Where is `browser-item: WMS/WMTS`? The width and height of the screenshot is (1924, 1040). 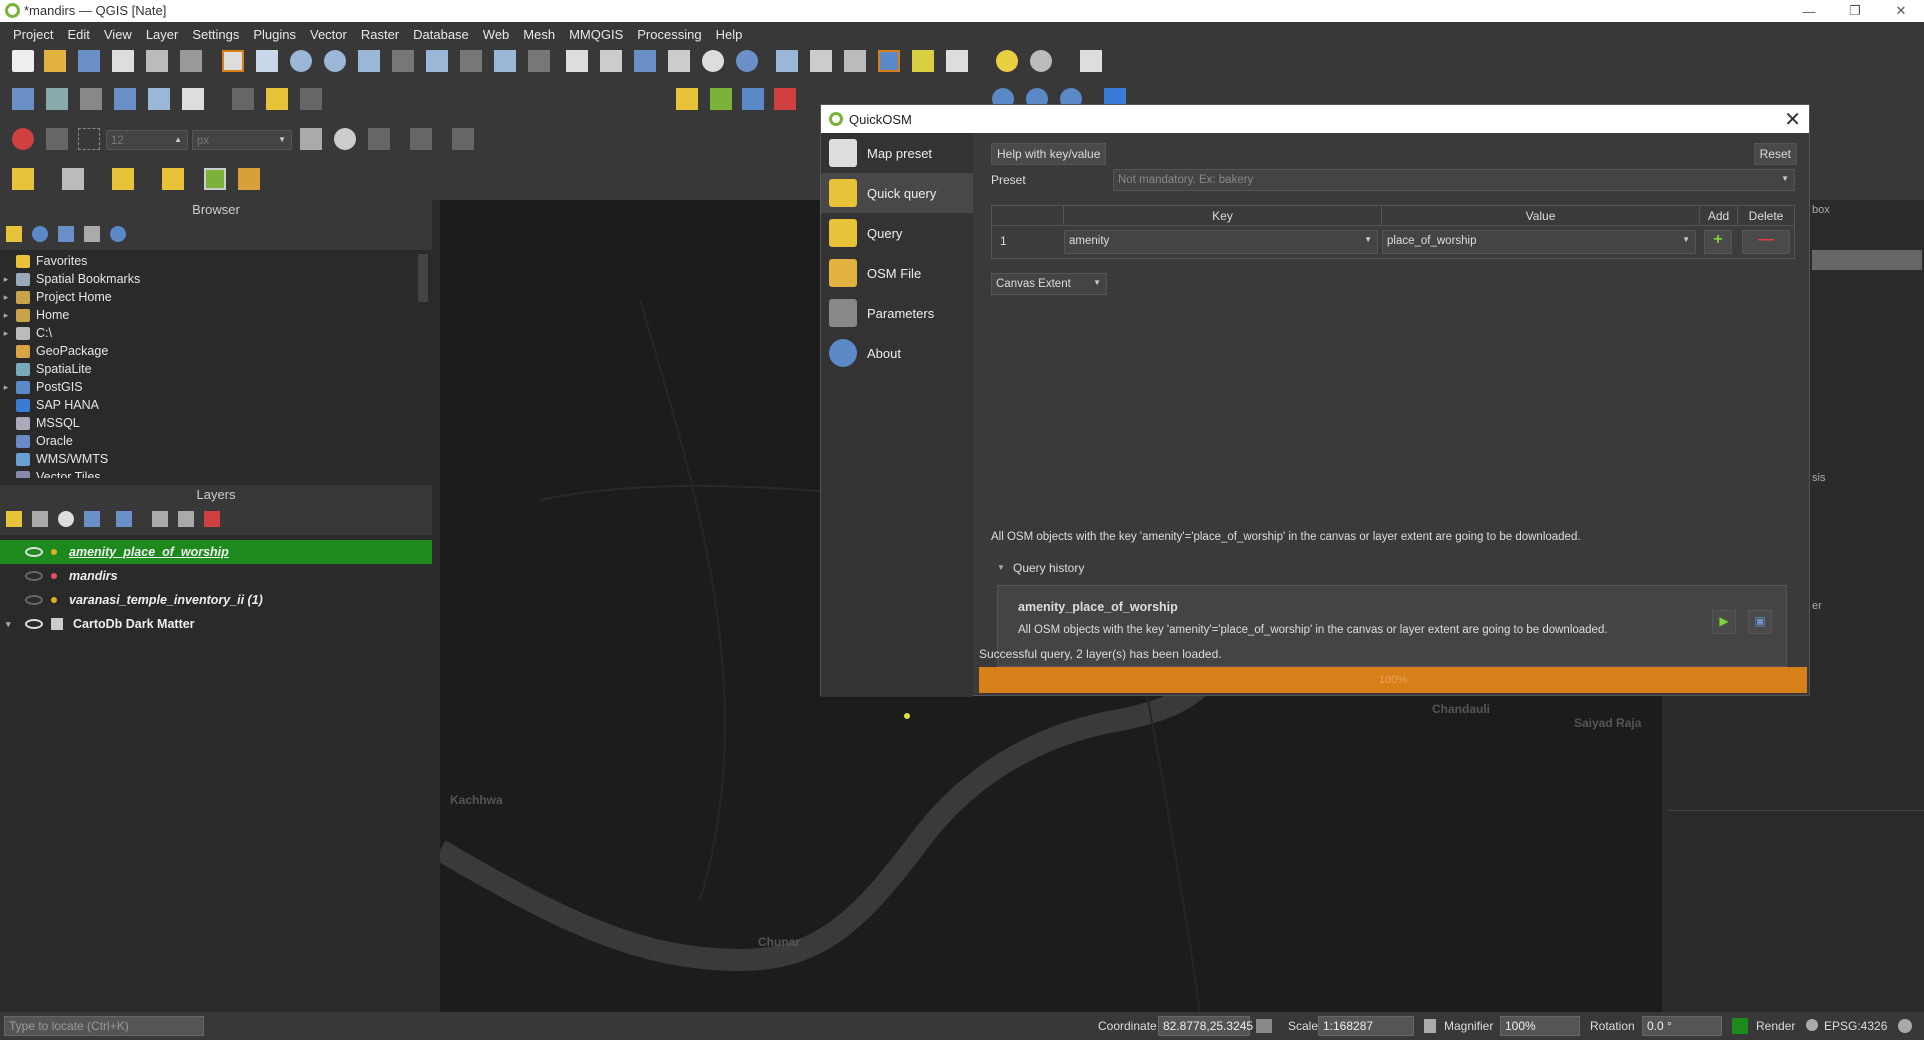
browser-item: WMS/WMTS is located at coordinates (216, 459).